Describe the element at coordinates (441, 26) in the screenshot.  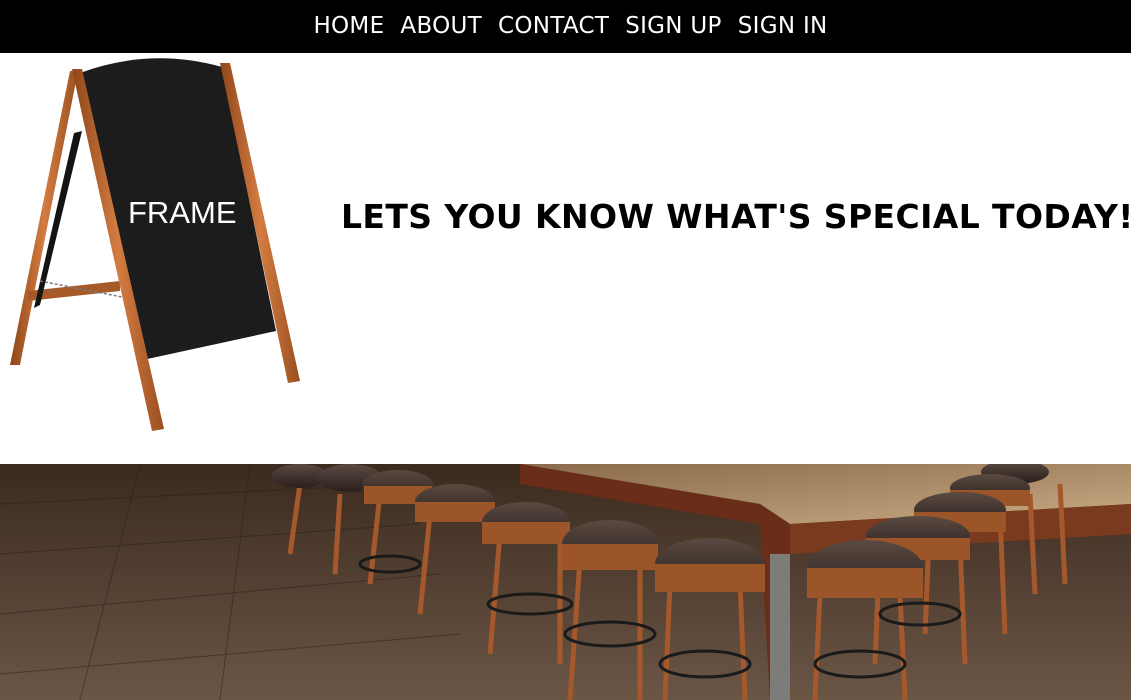
I see `nav-about-link: ABOUT` at that location.